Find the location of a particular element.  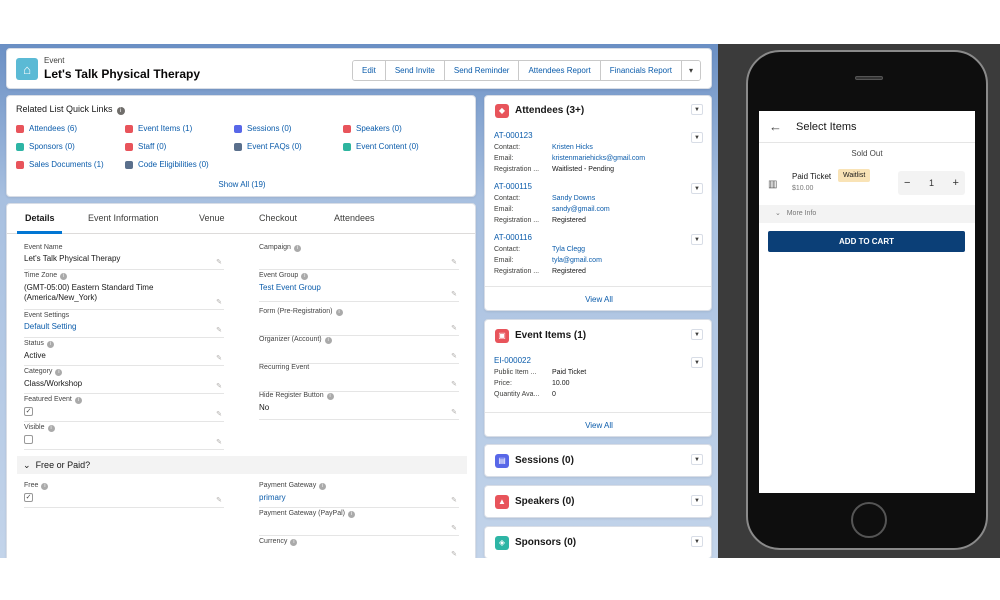

attendees-title: Attendees (3+) is located at coordinates (549, 110).